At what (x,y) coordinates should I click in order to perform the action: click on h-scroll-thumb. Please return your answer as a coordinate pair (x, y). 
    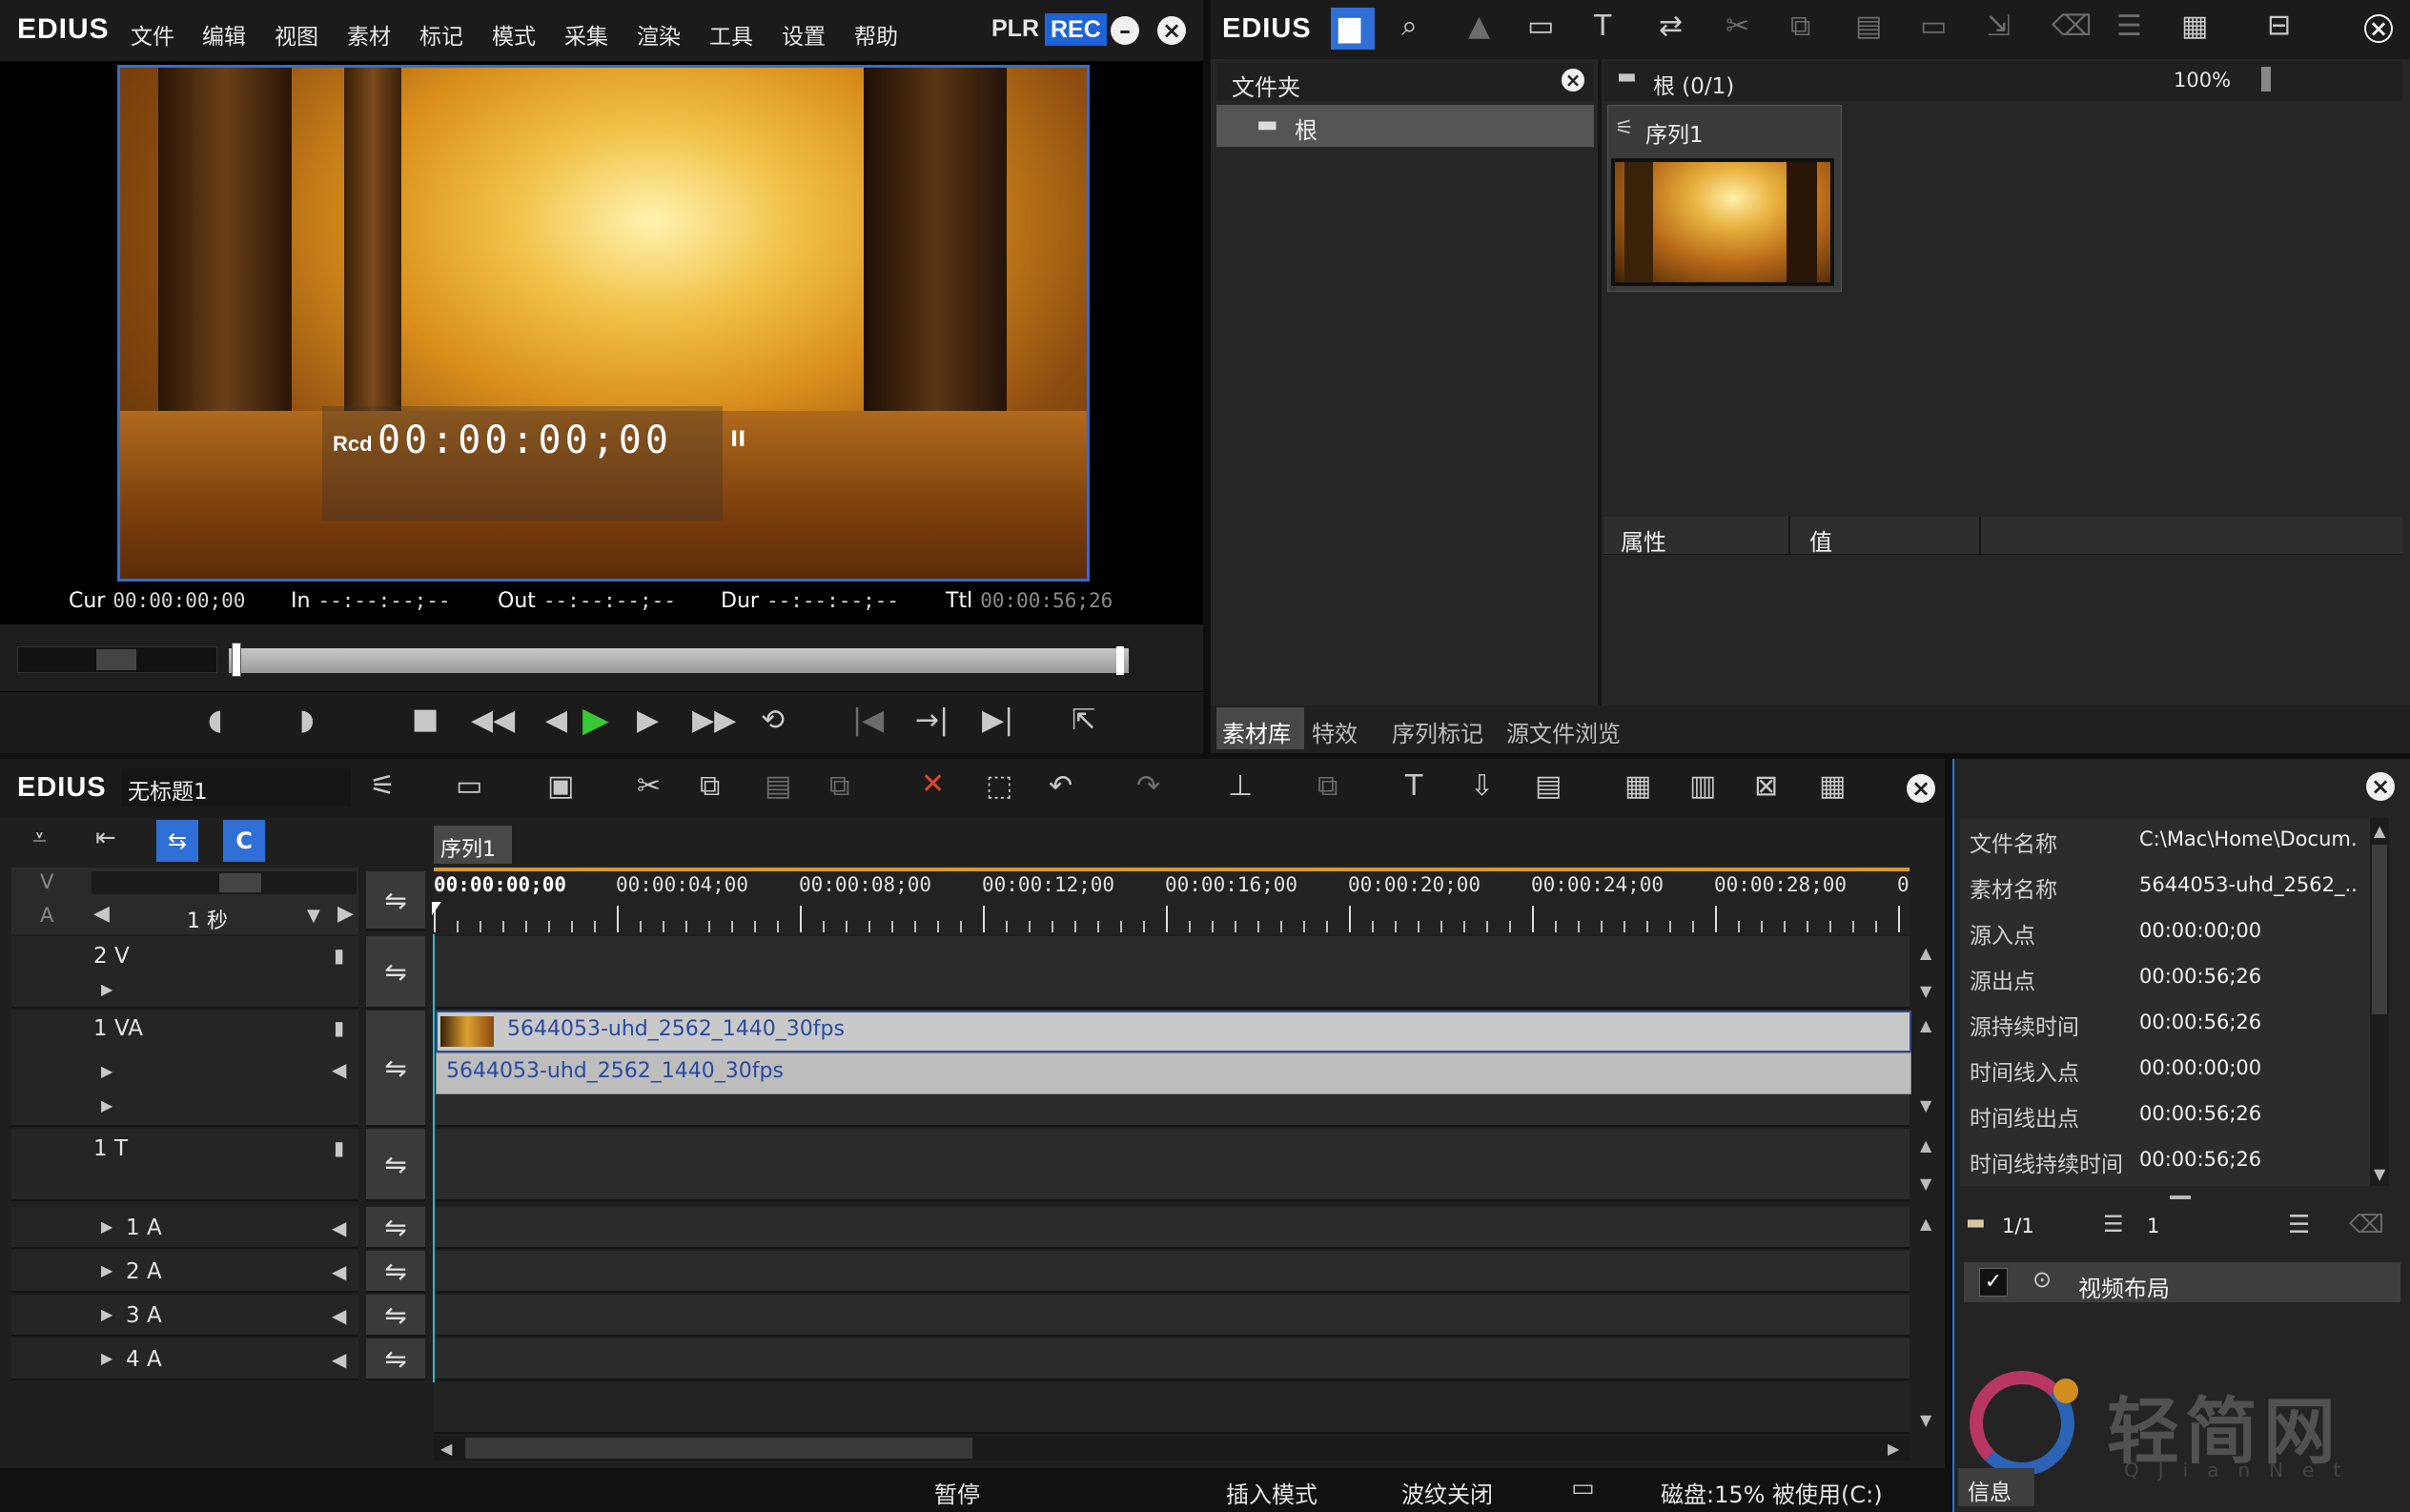
    Looking at the image, I should click on (718, 1448).